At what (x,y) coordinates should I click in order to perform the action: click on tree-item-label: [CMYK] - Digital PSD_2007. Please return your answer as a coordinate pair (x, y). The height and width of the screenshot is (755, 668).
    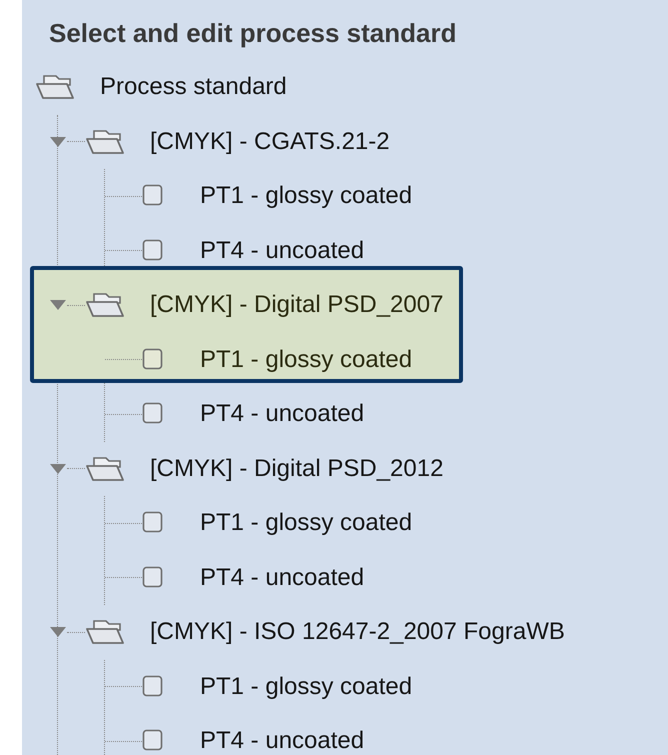
    Looking at the image, I should click on (297, 305).